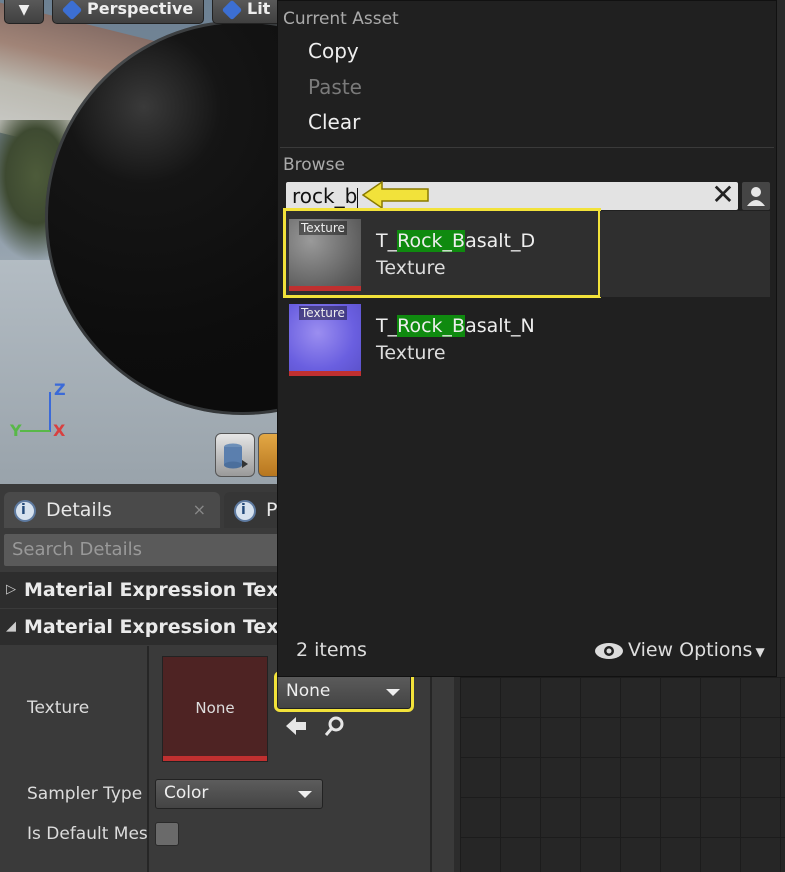  I want to click on use-selected-arrow-icon, so click(297, 726).